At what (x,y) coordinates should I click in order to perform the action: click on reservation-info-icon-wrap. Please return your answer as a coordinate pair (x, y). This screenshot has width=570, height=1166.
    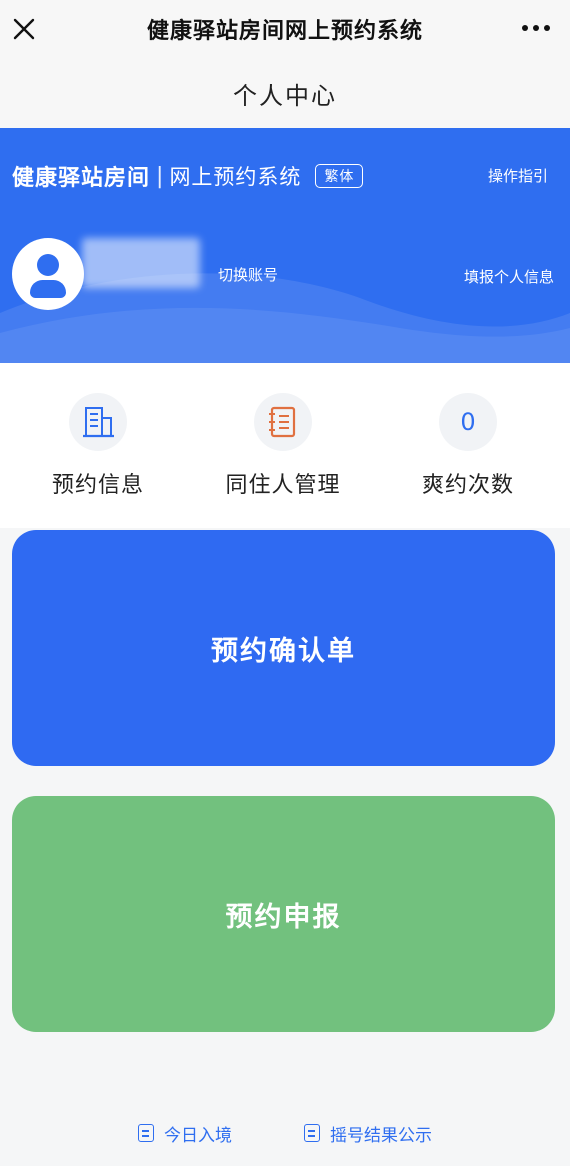
    Looking at the image, I should click on (98, 422).